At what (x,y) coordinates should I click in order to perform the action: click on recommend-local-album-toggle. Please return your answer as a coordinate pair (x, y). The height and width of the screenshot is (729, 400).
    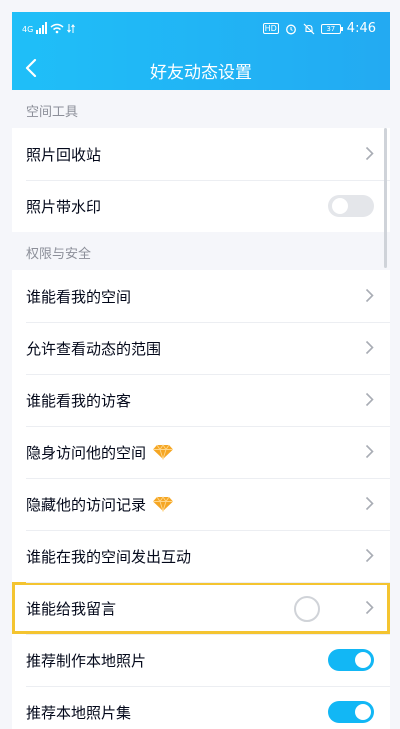
    Looking at the image, I should click on (351, 712).